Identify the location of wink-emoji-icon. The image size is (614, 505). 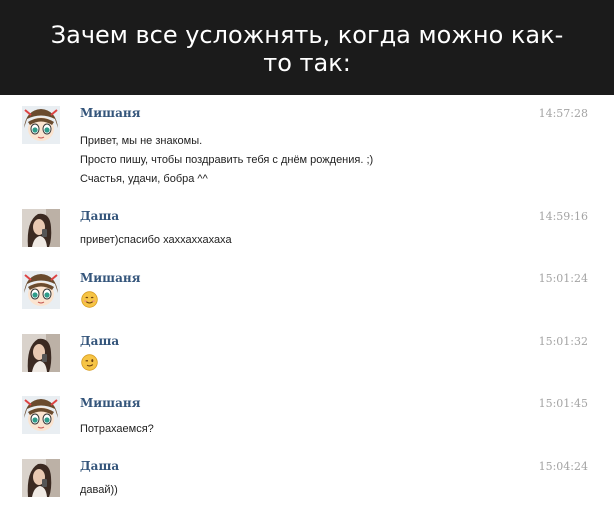
(89, 362).